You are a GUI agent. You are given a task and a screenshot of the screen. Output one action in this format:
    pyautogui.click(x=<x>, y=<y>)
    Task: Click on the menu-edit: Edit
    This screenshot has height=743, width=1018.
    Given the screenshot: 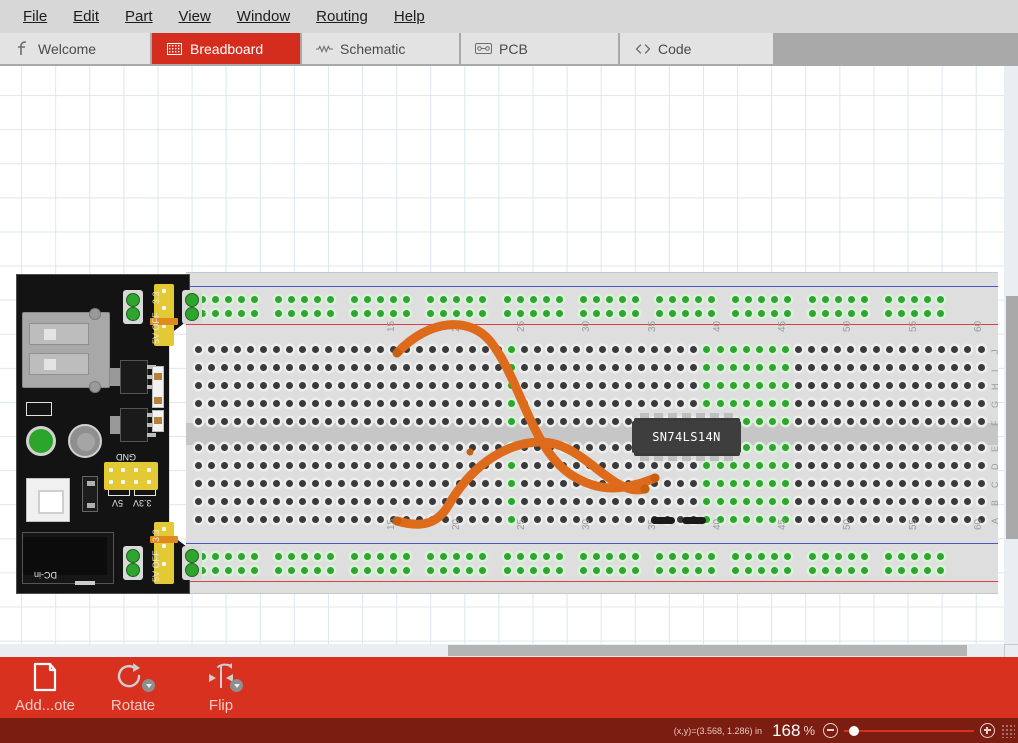 What is the action you would take?
    pyautogui.click(x=86, y=16)
    